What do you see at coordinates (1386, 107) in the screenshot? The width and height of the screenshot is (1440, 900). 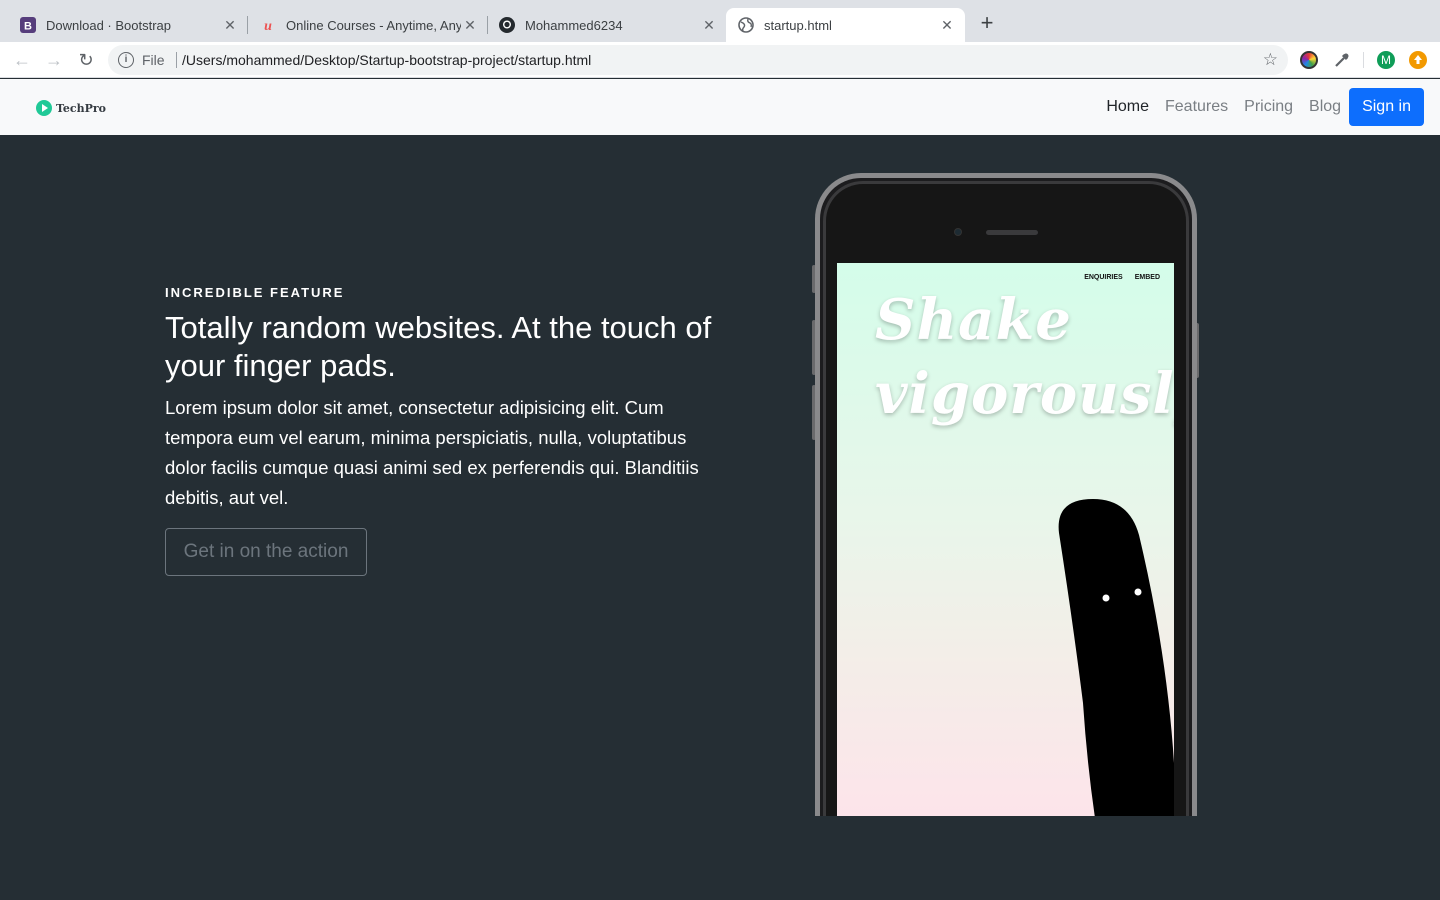 I see `sign-in-button: Sign in` at bounding box center [1386, 107].